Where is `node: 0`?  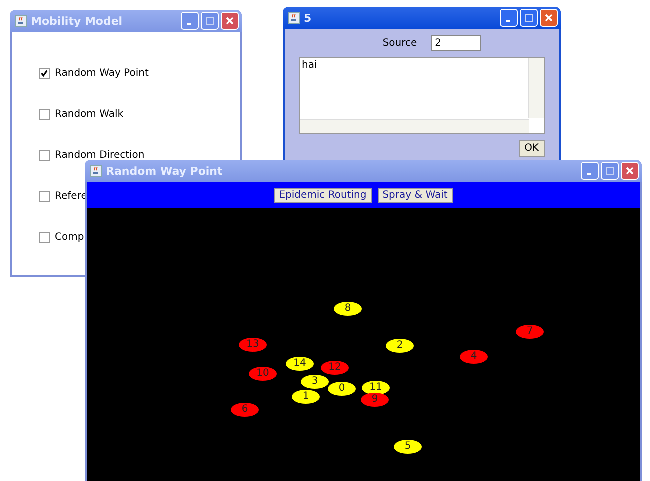
node: 0 is located at coordinates (342, 389).